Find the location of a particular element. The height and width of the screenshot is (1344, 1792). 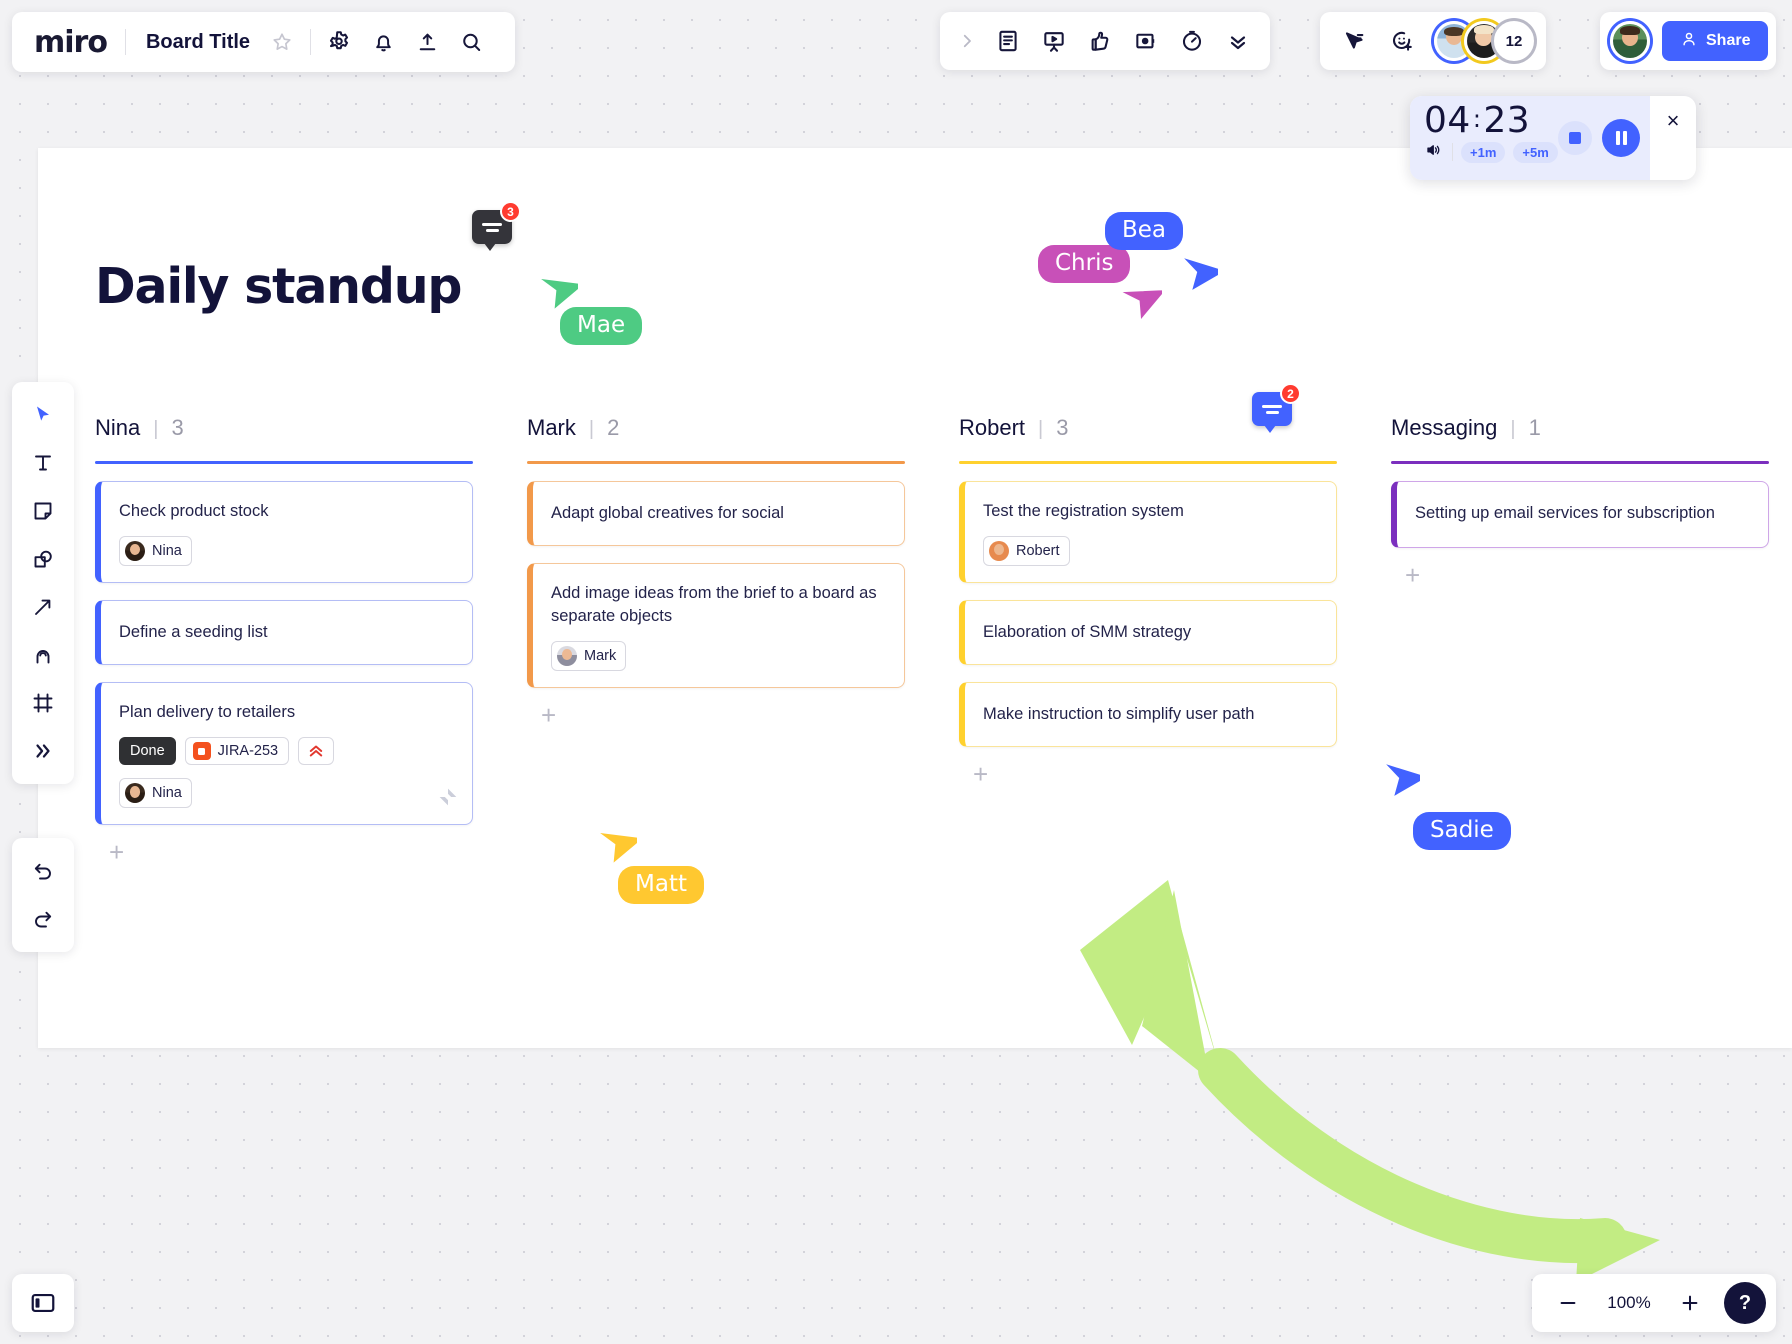

share-button: Share is located at coordinates (1715, 41).